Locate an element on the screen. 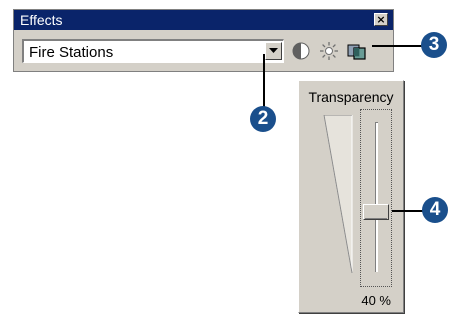 This screenshot has height=317, width=452. contrast-tool-button is located at coordinates (301, 51).